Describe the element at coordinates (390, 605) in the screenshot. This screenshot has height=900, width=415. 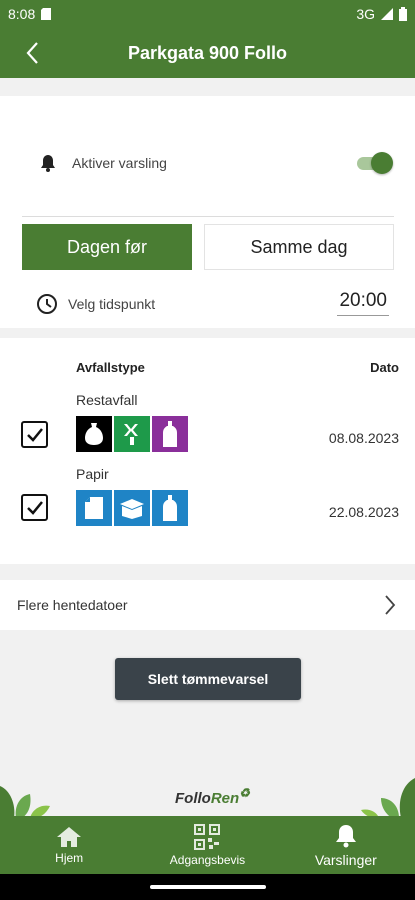
I see `chevron-right-icon` at that location.